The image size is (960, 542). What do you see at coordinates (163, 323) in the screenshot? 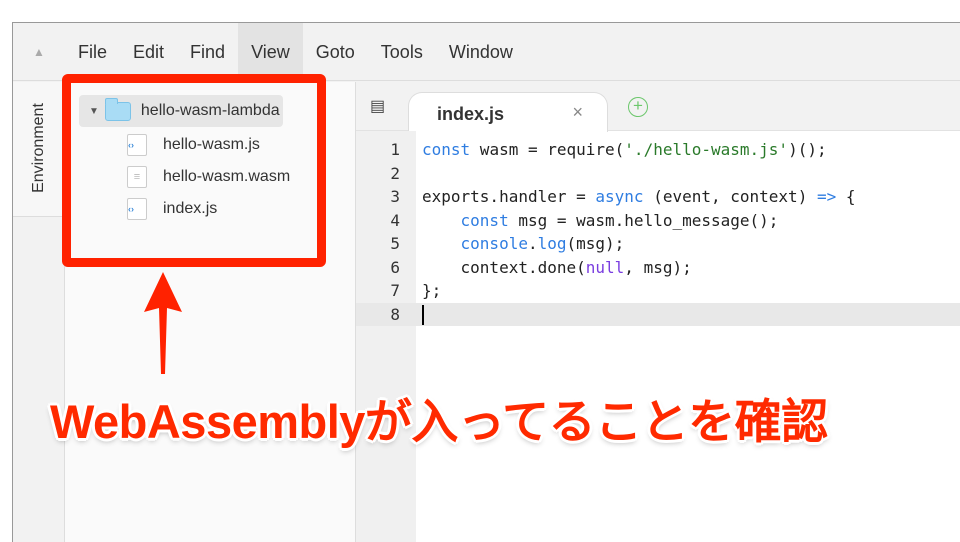
I see `up-arrow-icon` at bounding box center [163, 323].